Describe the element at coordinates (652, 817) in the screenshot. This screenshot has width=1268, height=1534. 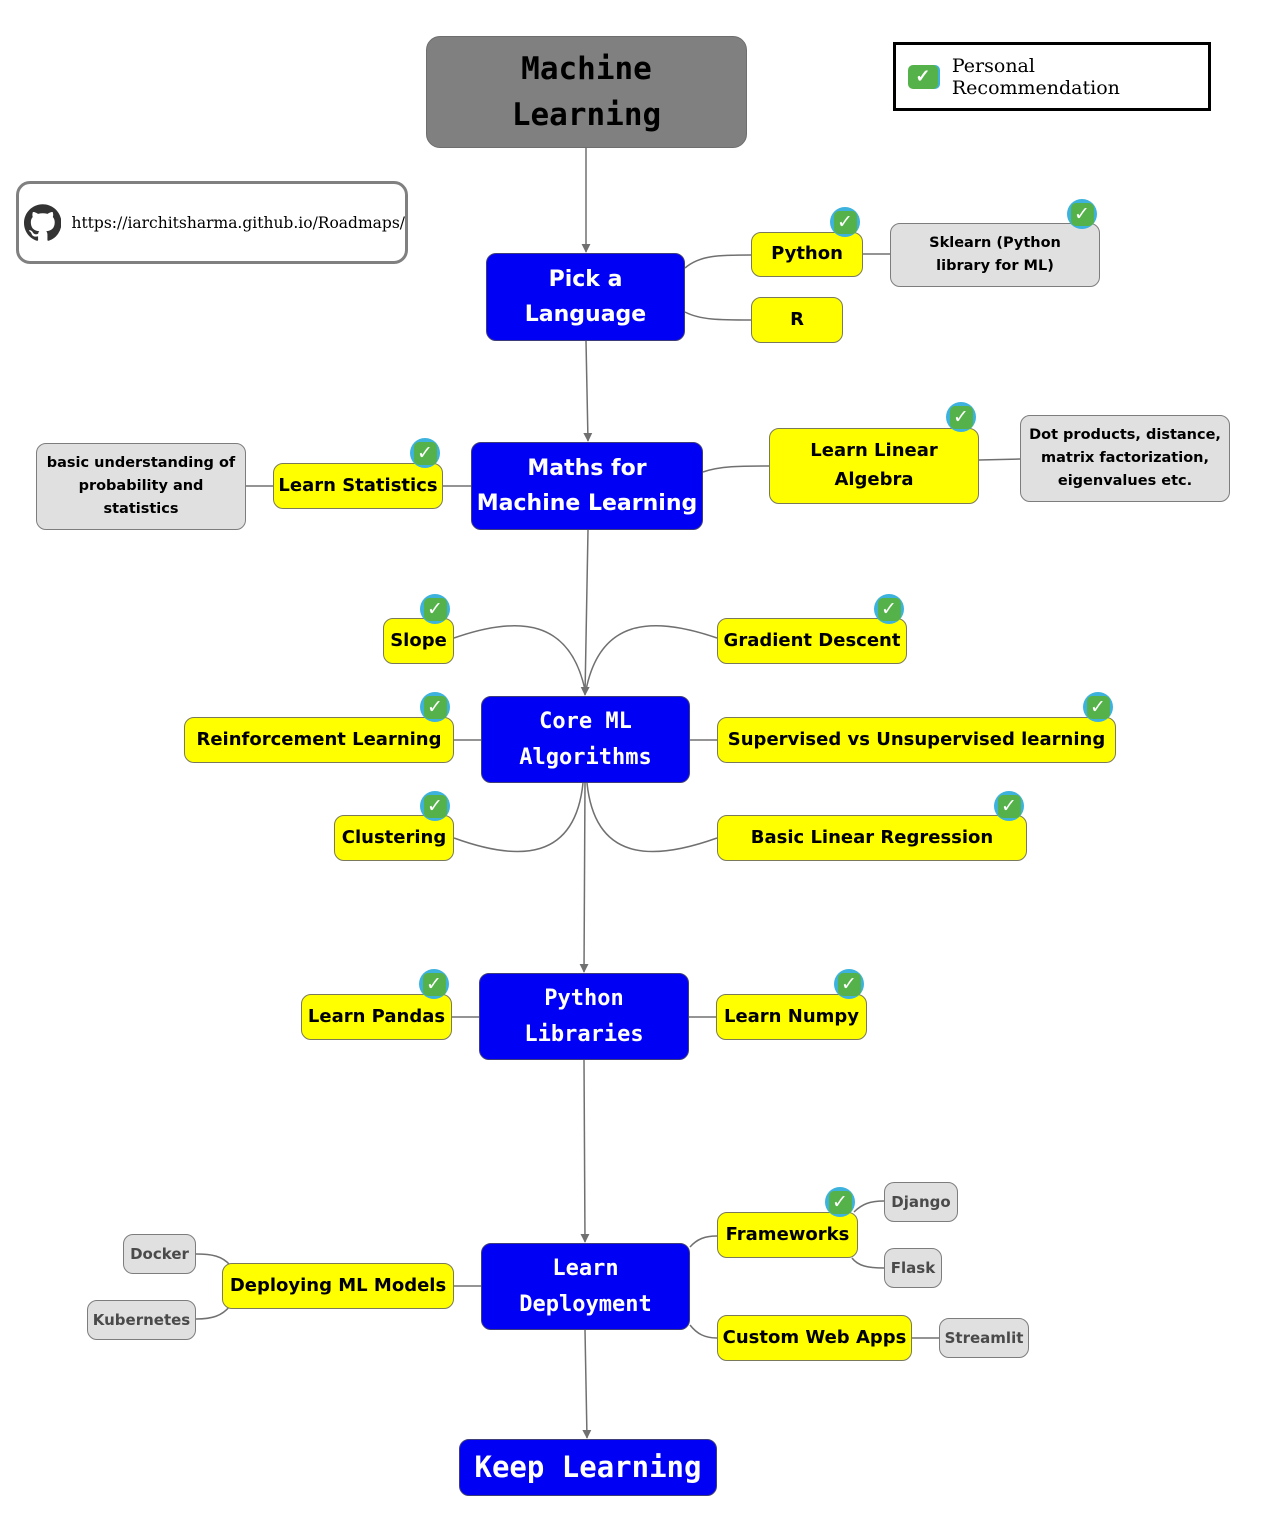
I see `edge-core-linear-regression` at that location.